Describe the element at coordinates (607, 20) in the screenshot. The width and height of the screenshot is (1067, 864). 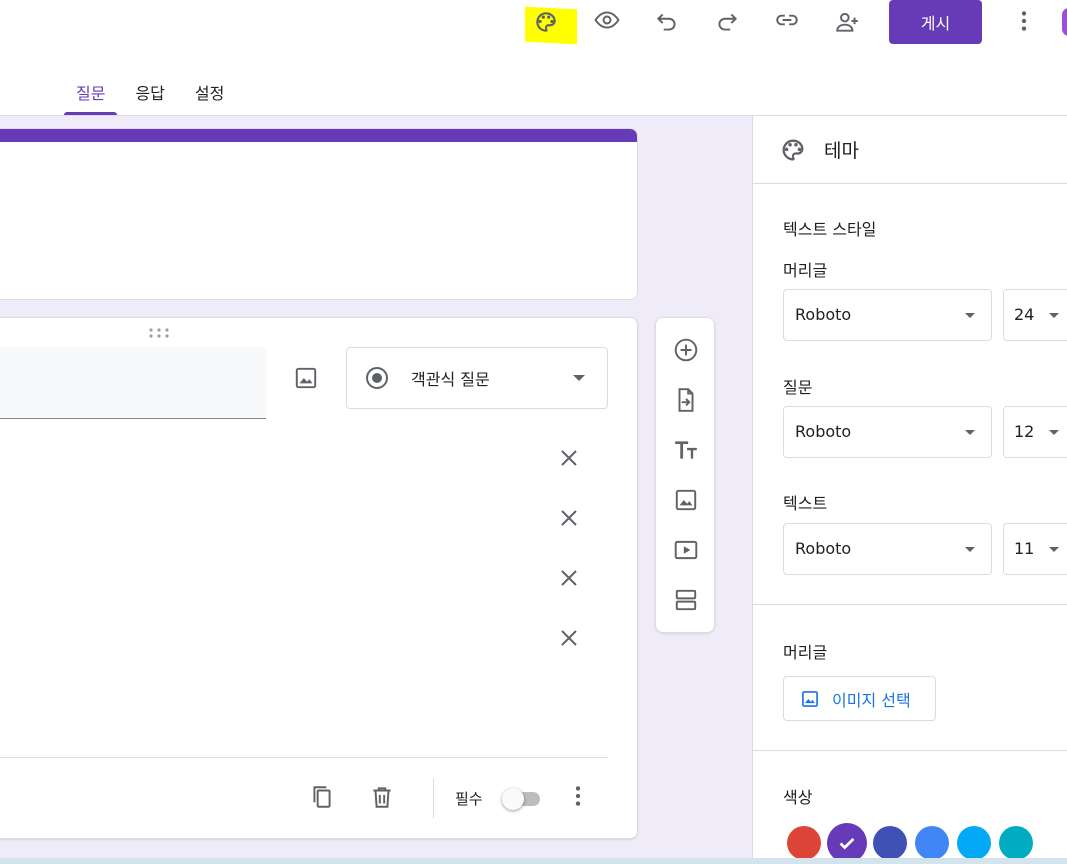
I see `eye-icon` at that location.